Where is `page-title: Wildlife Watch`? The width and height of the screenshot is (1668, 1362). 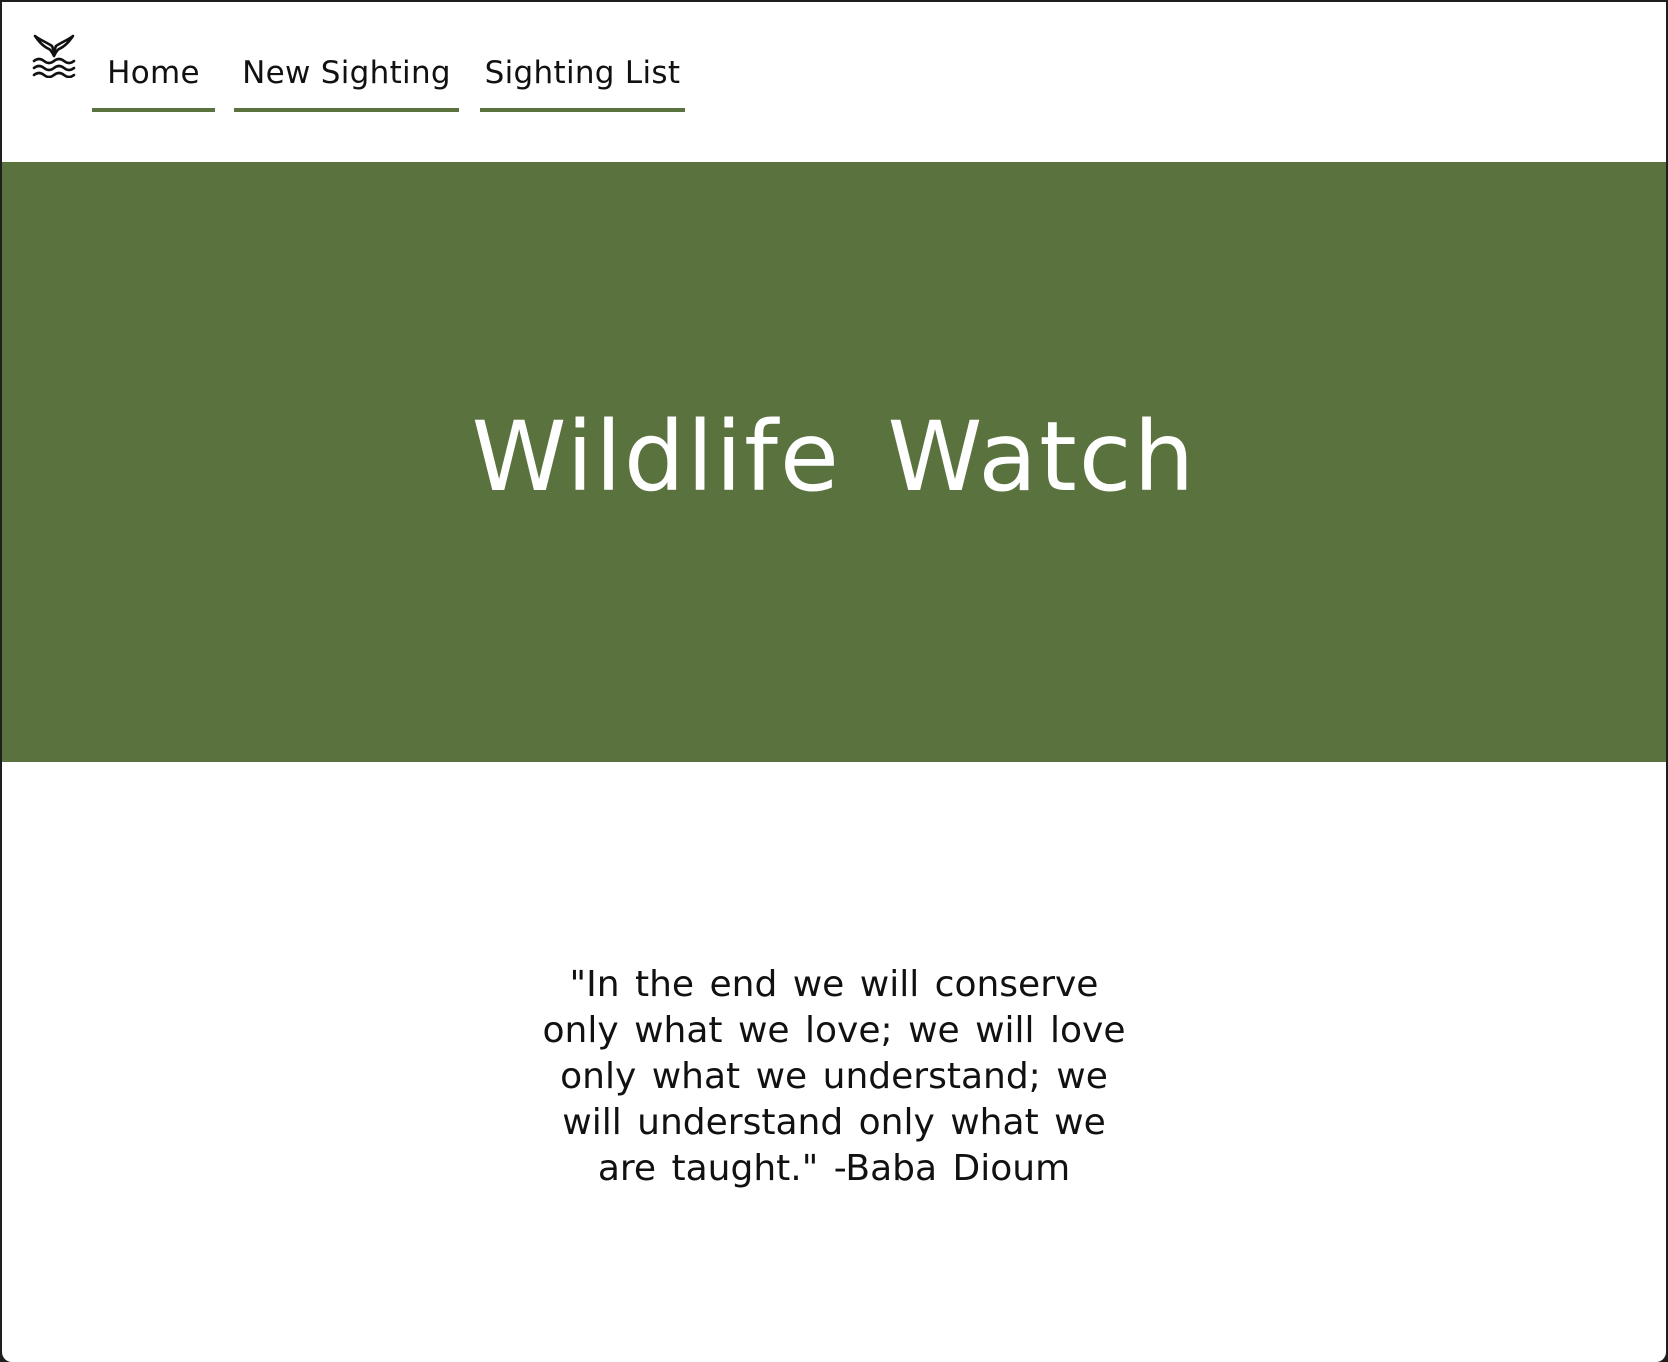 page-title: Wildlife Watch is located at coordinates (834, 457).